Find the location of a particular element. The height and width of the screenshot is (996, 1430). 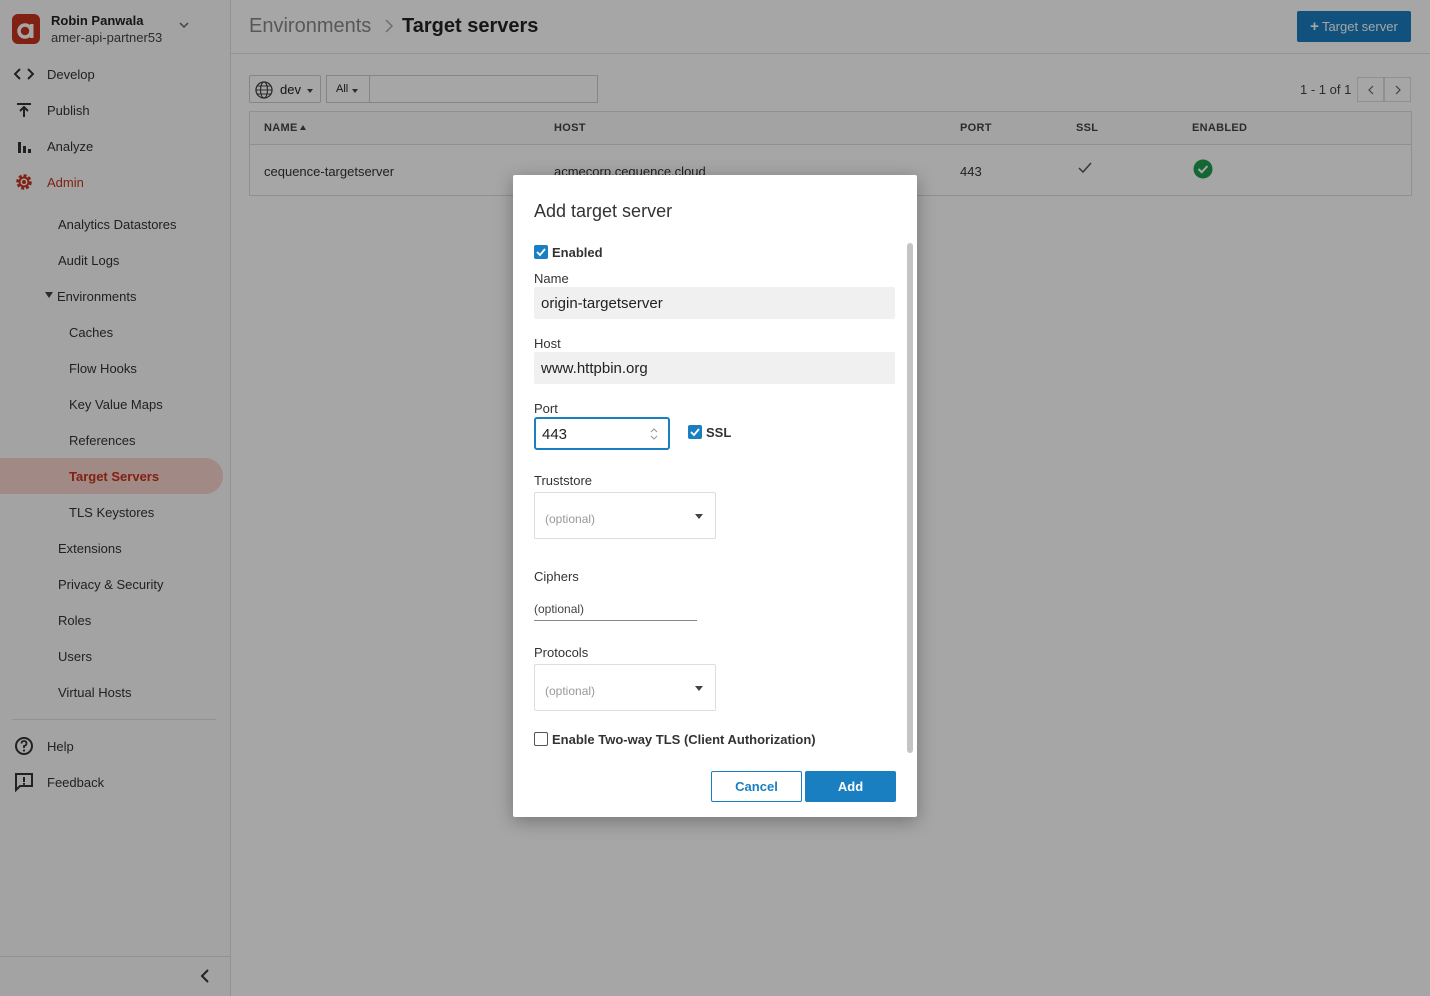

ciphers-field: (optional) is located at coordinates (615, 610).